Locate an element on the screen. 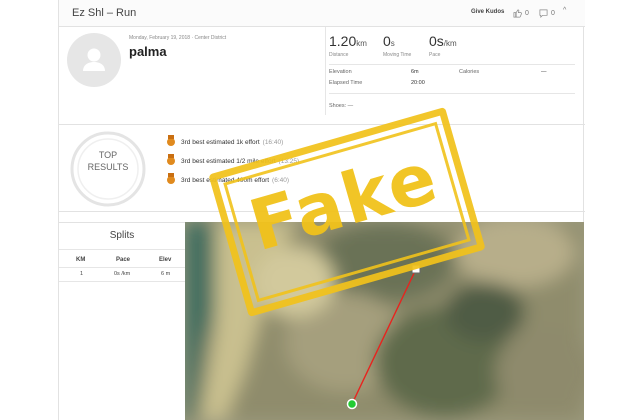  splits-header-pace: Pace is located at coordinates (123, 260).